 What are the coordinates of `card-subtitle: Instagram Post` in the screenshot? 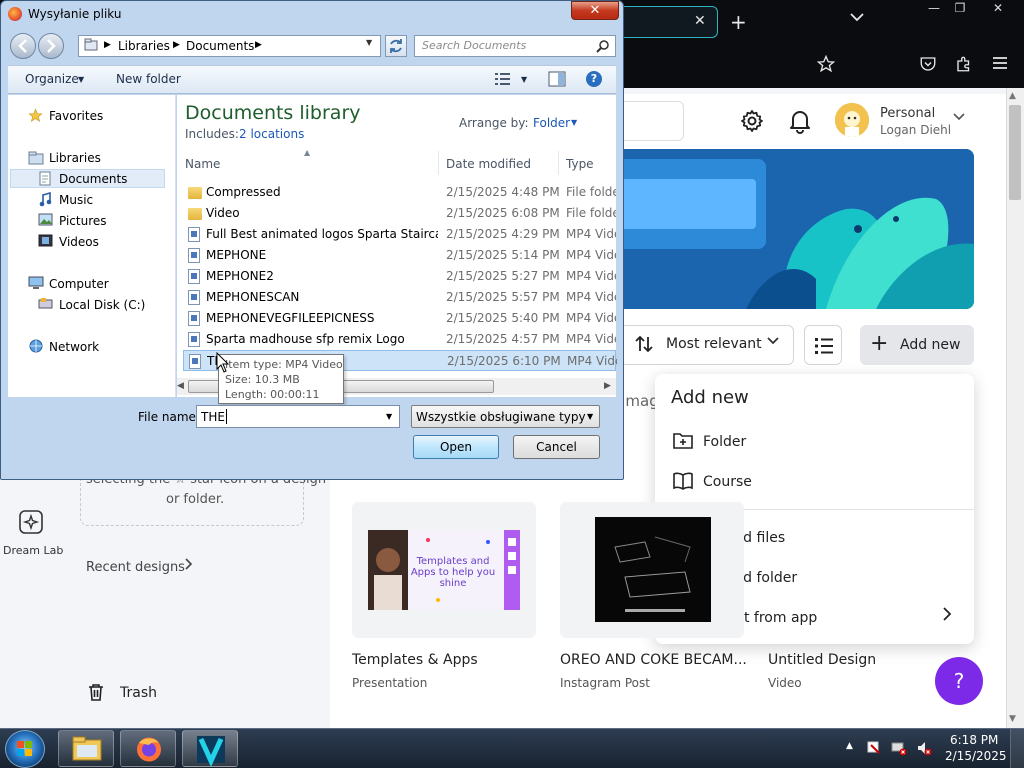 It's located at (605, 683).